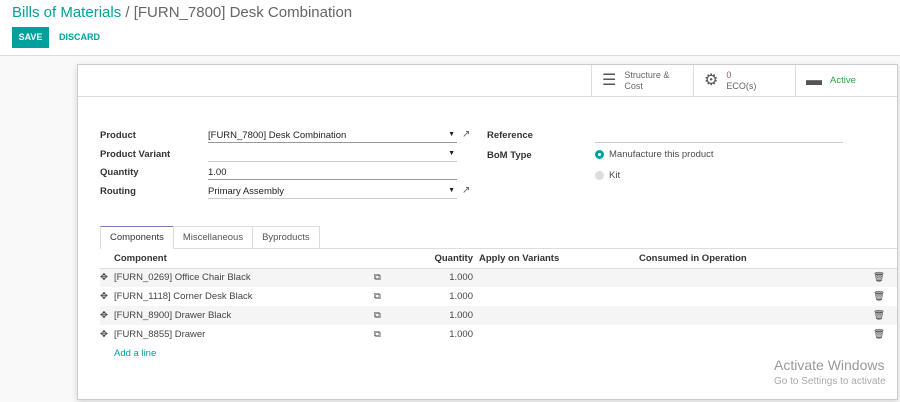 The height and width of the screenshot is (402, 900). I want to click on tab-components: Components, so click(137, 237).